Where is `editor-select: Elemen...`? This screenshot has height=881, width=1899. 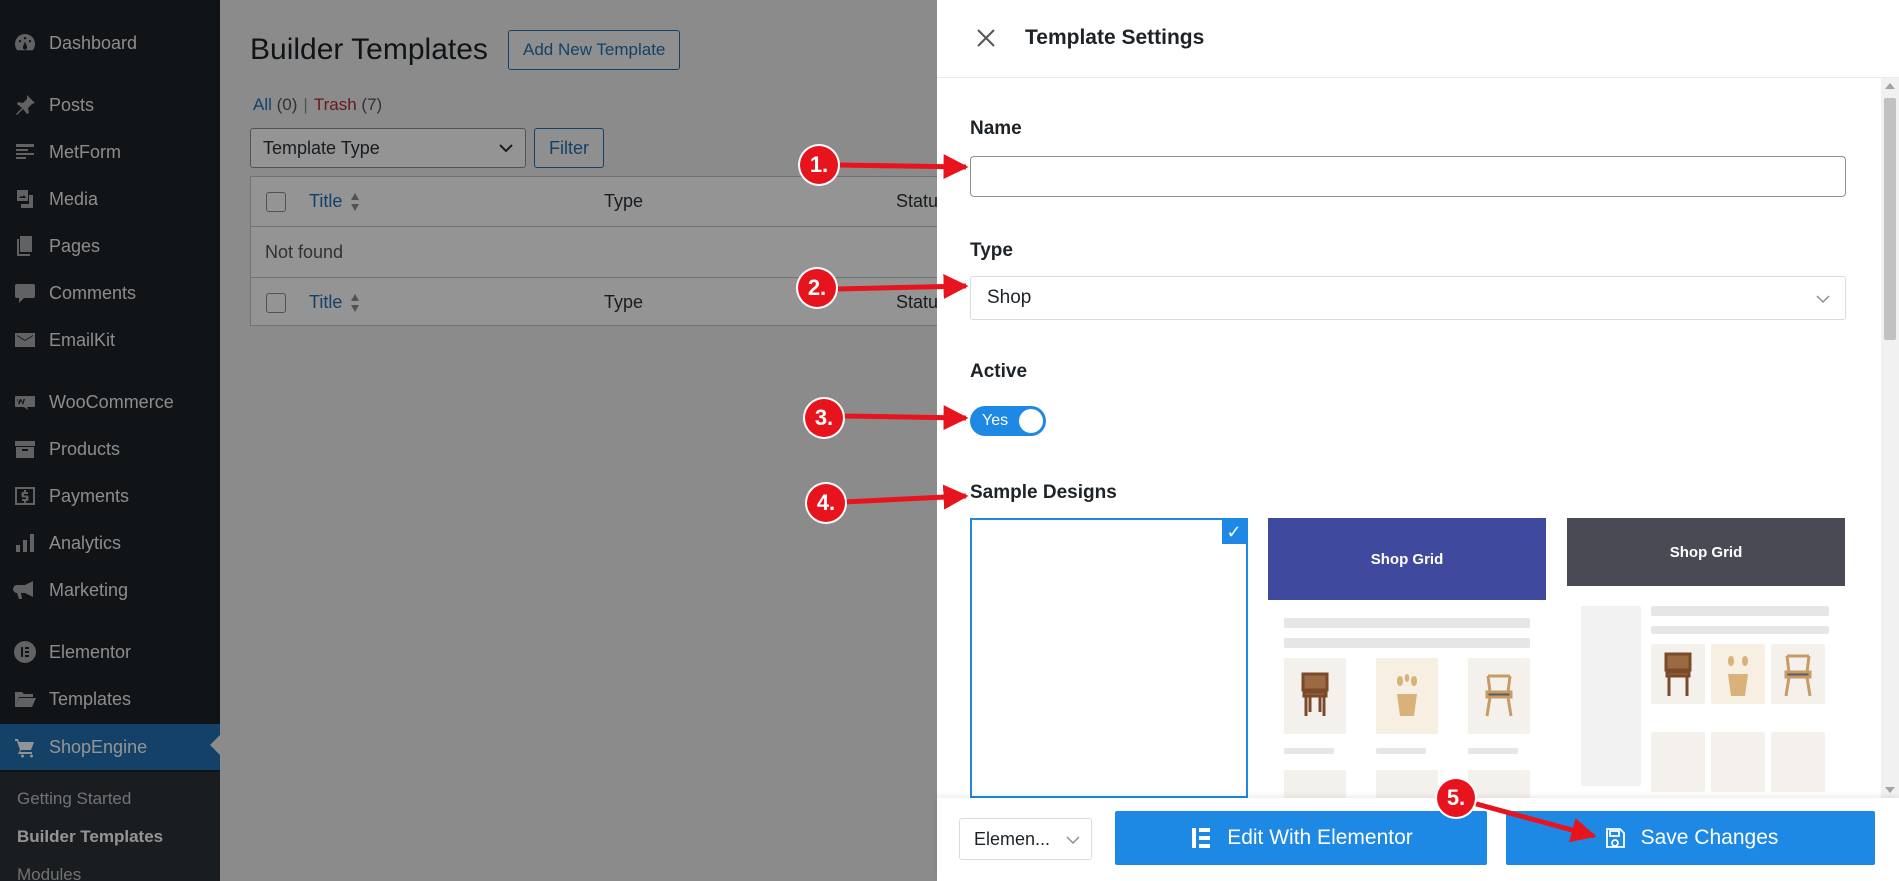
editor-select: Elemen... is located at coordinates (1025, 839).